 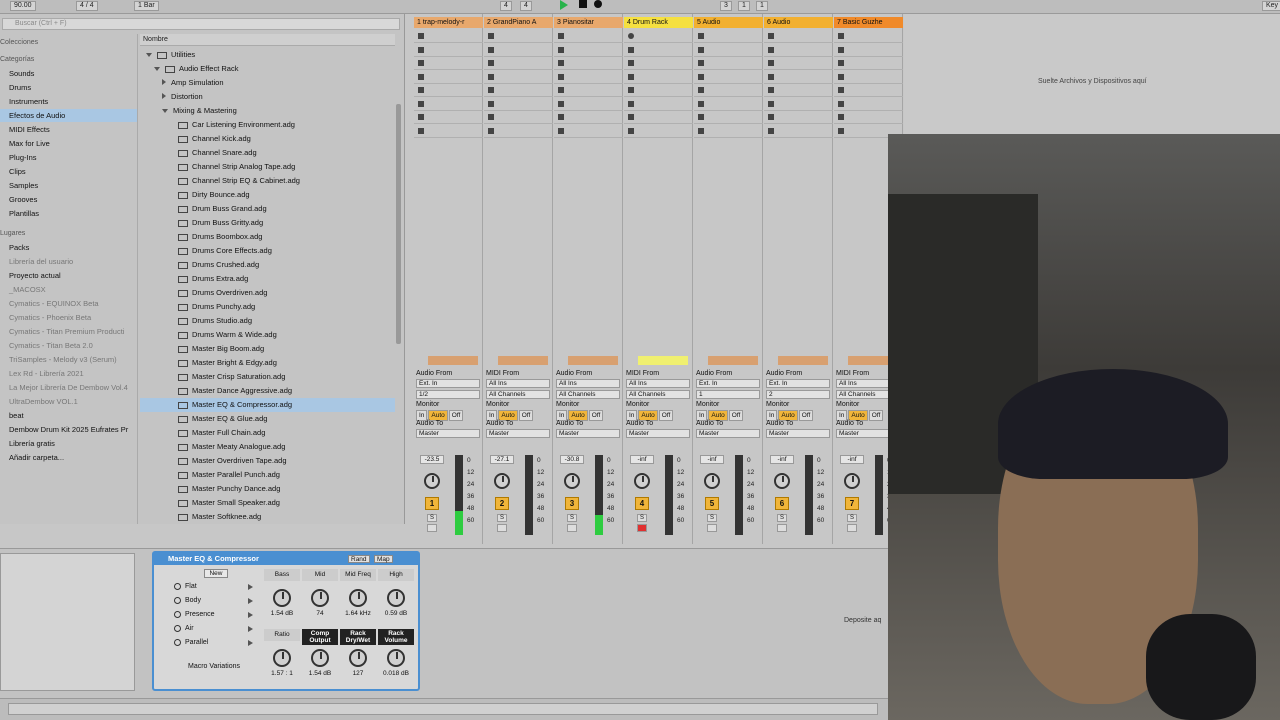 What do you see at coordinates (220, 223) in the screenshot?
I see `preset-file: Drum Buss Gritty.adg` at bounding box center [220, 223].